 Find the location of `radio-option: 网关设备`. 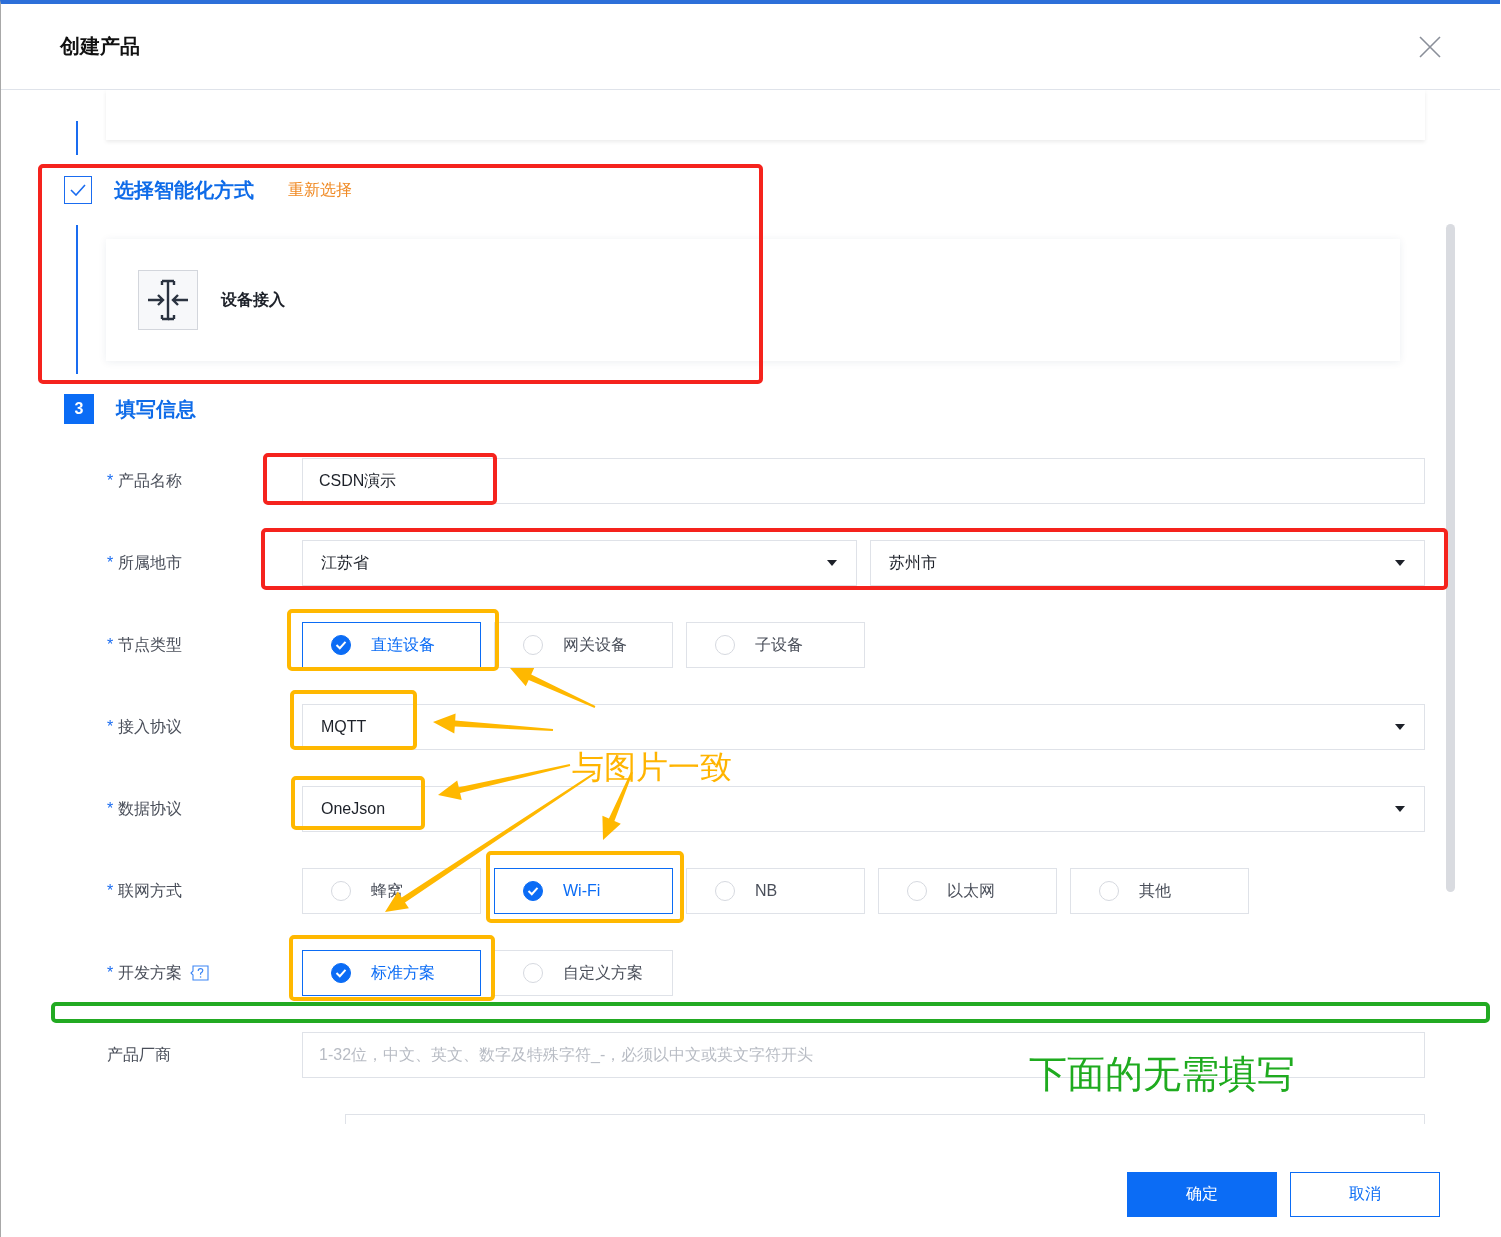

radio-option: 网关设备 is located at coordinates (583, 645).